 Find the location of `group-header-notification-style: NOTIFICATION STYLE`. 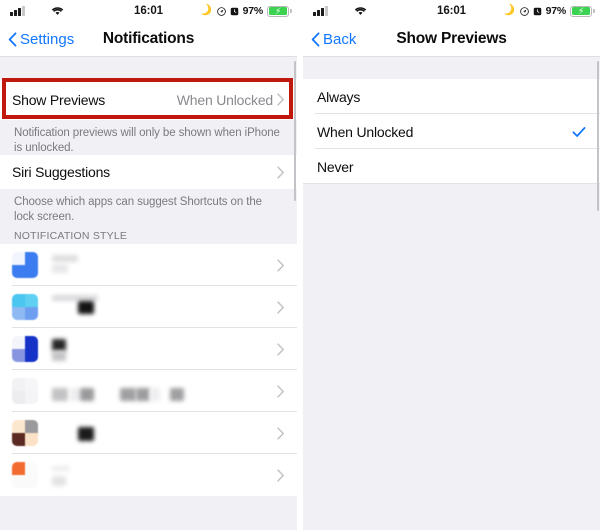

group-header-notification-style: NOTIFICATION STYLE is located at coordinates (148, 234).